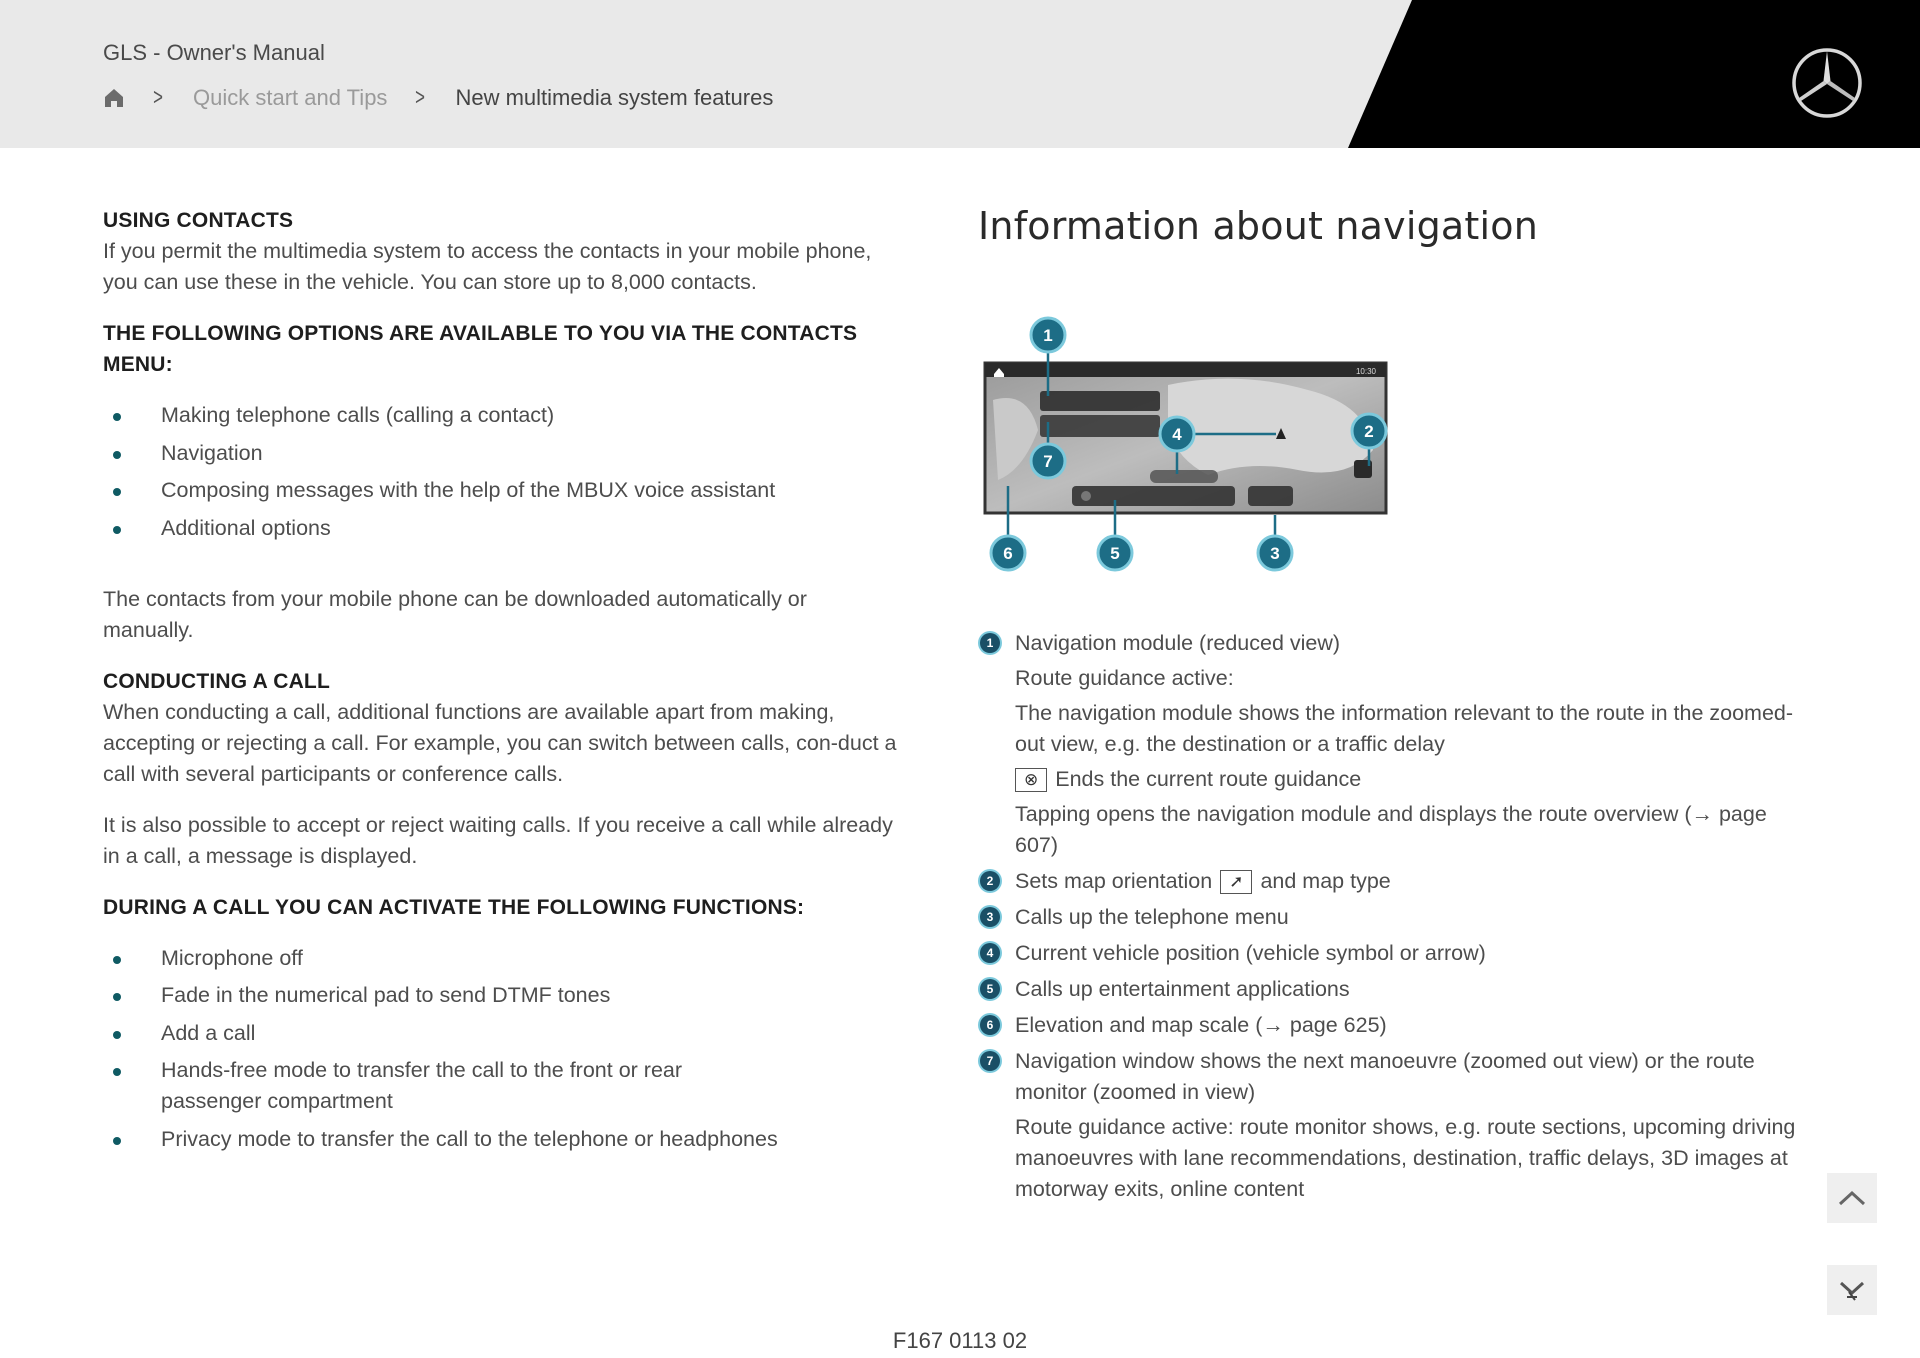 The width and height of the screenshot is (1920, 1358). I want to click on list-item-text: Add a call, so click(208, 1032).